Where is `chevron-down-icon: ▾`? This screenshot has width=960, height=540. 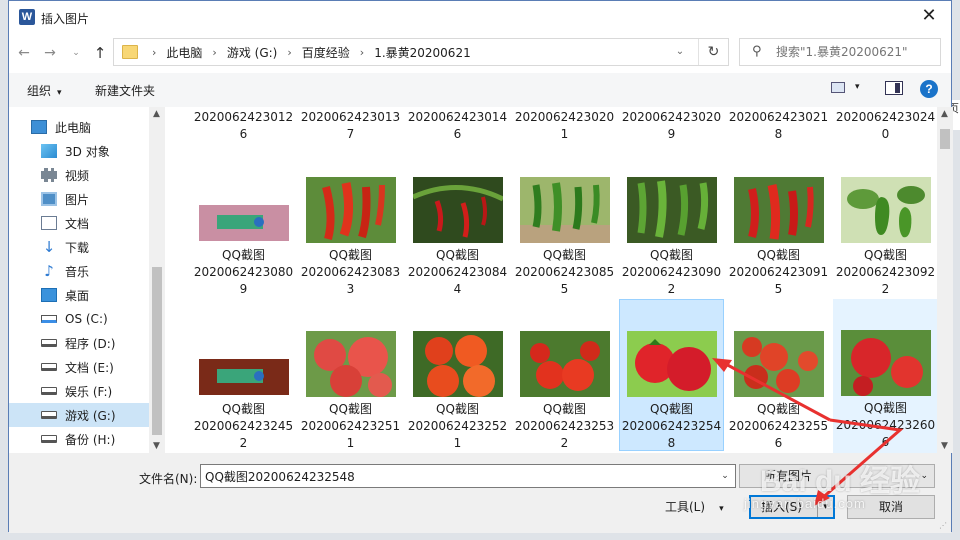
chevron-down-icon: ▾ is located at coordinates (59, 93).